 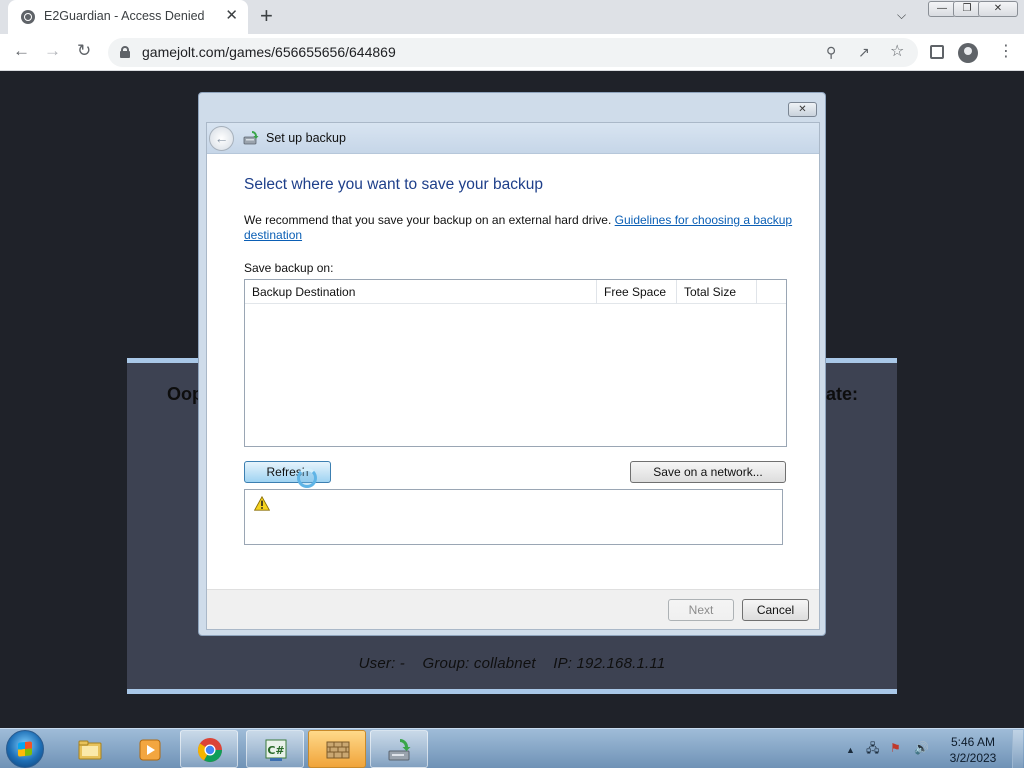 I want to click on profile-avatar-icon, so click(x=968, y=53).